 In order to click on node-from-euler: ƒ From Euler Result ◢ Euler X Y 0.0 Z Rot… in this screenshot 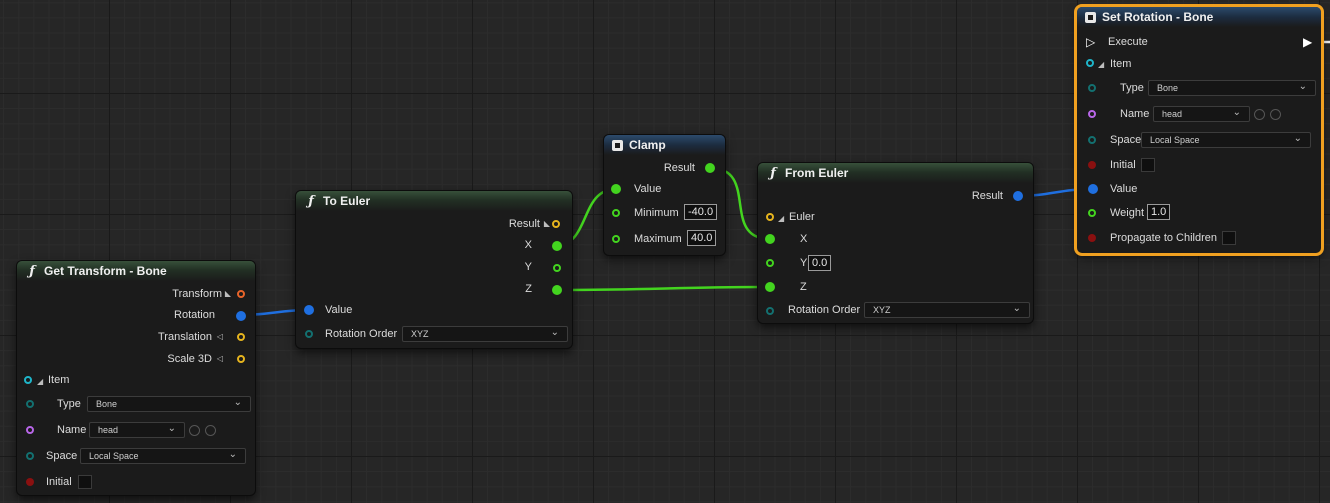, I will do `click(895, 243)`.